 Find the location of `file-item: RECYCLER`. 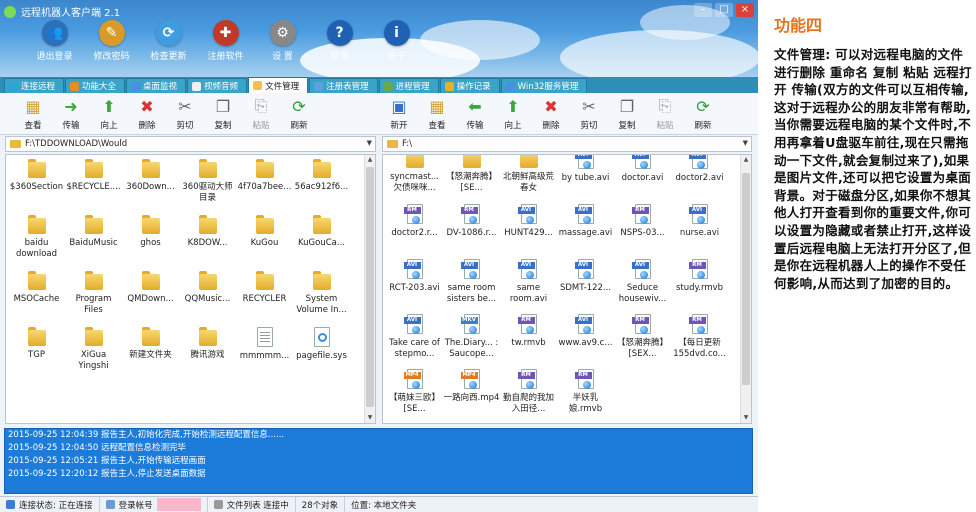

file-item: RECYCLER is located at coordinates (264, 299).